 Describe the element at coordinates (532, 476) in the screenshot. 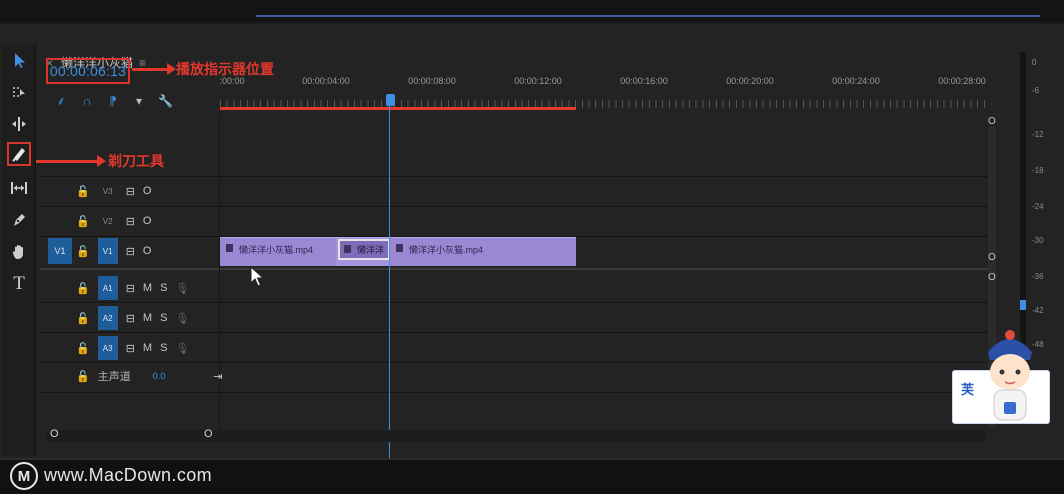

I see `watermark-footer: M www.MacDown.com` at that location.